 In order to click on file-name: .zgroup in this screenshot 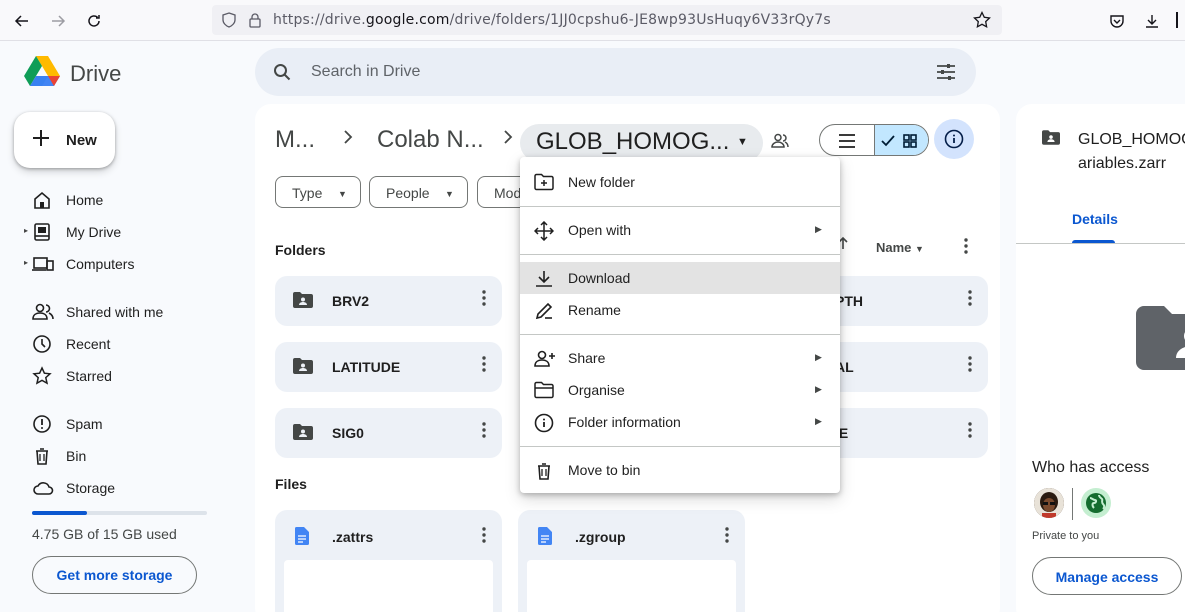, I will do `click(600, 537)`.